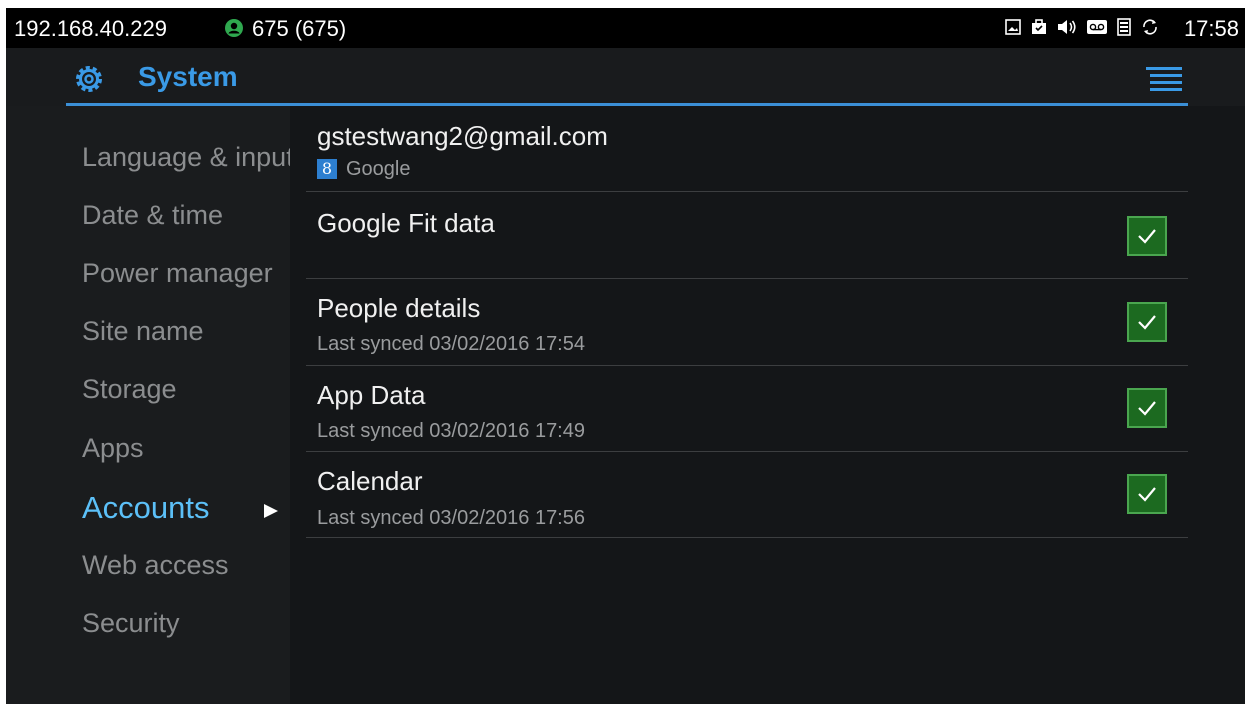 Image resolution: width=1251 pixels, height=704 pixels. I want to click on account-provider: Google, so click(378, 169).